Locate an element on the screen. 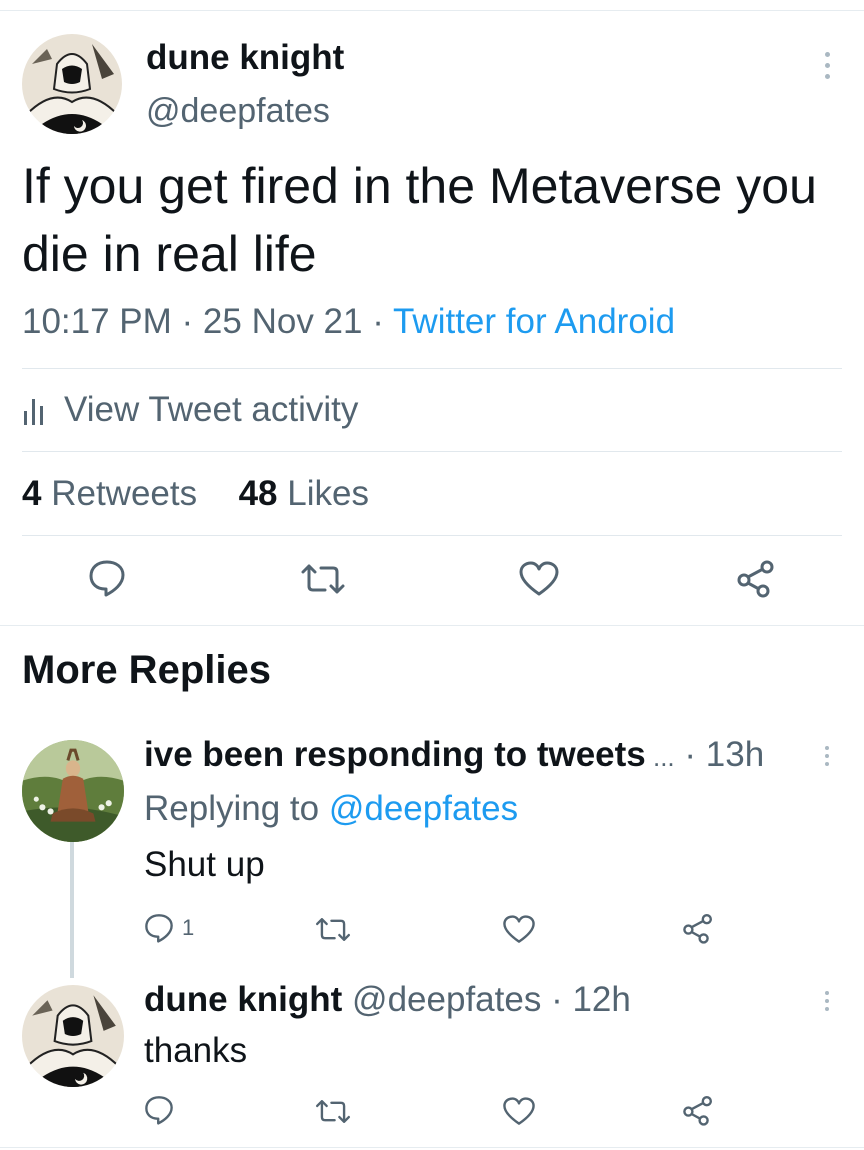 This screenshot has width=864, height=1150. tweet-activity-icon is located at coordinates (33, 412).